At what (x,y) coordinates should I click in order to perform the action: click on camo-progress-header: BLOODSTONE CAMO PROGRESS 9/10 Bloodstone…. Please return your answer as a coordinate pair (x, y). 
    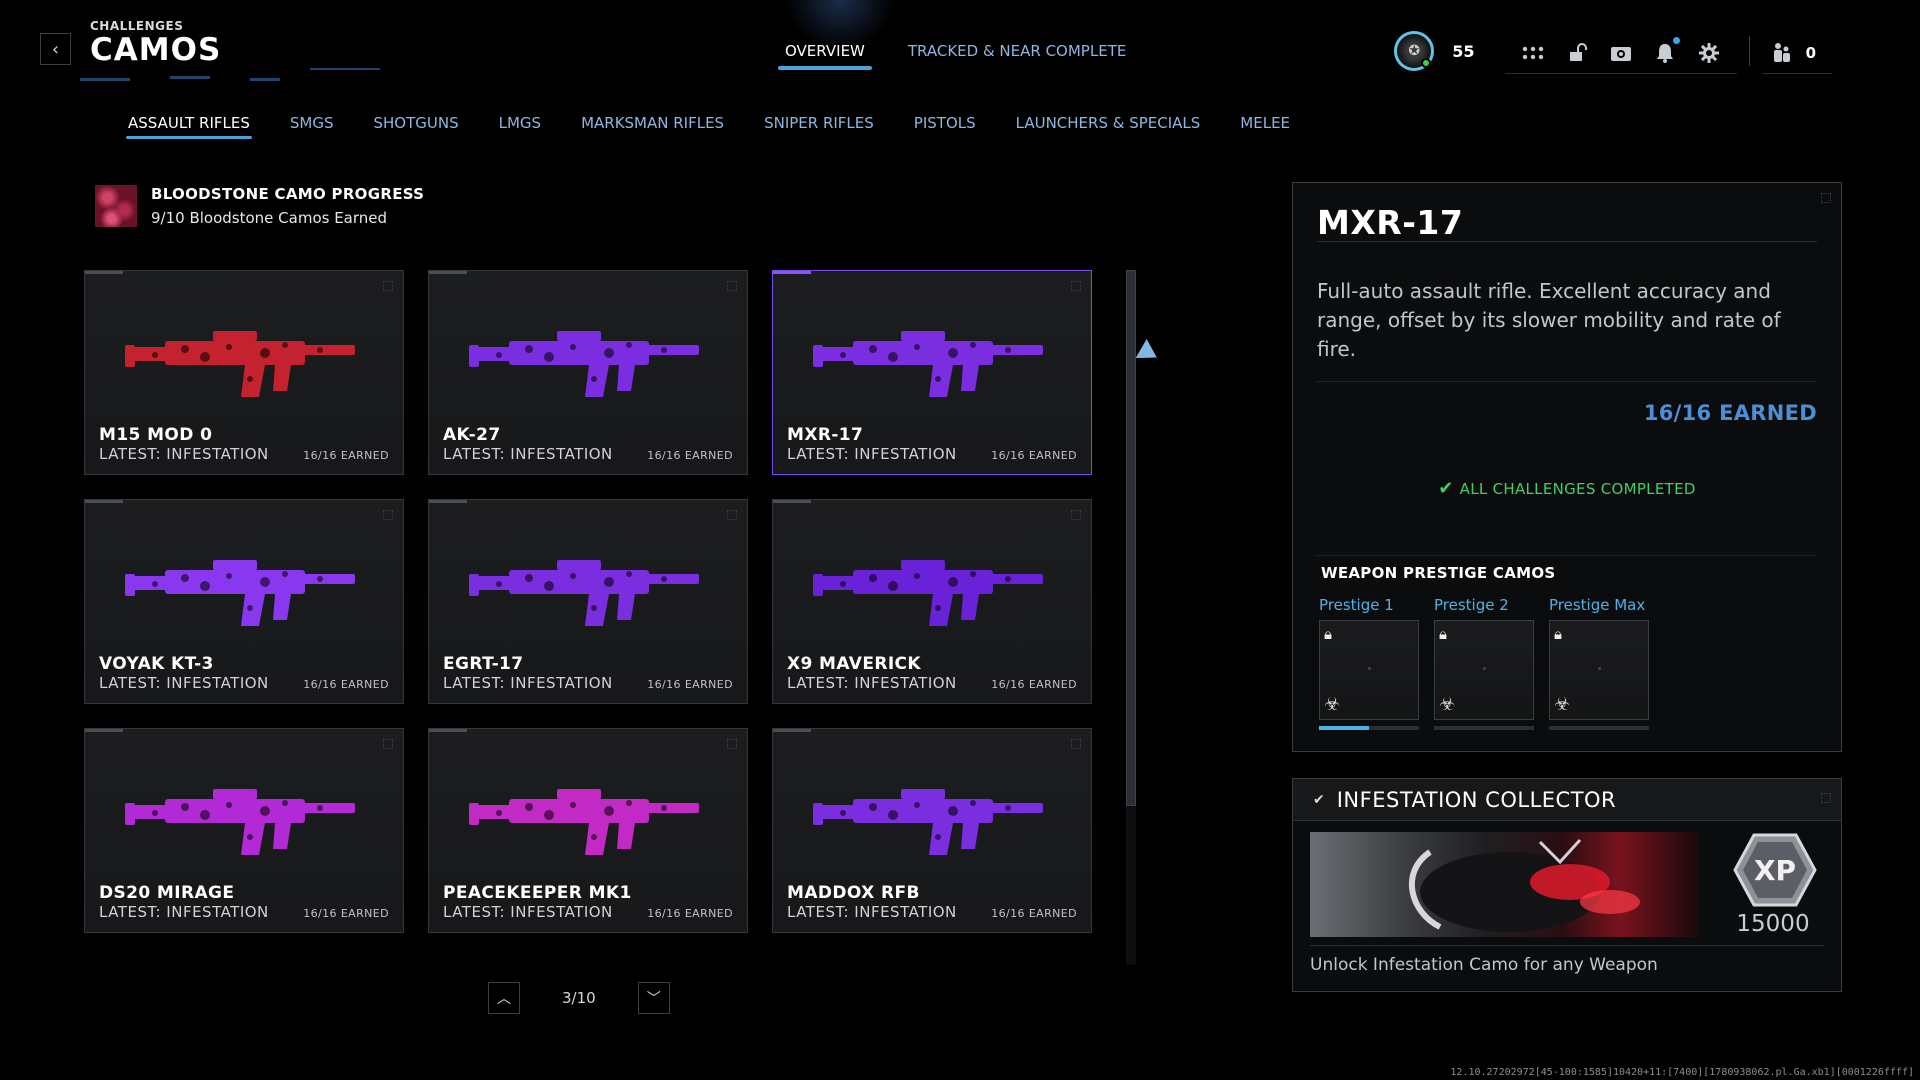
    Looking at the image, I should click on (259, 206).